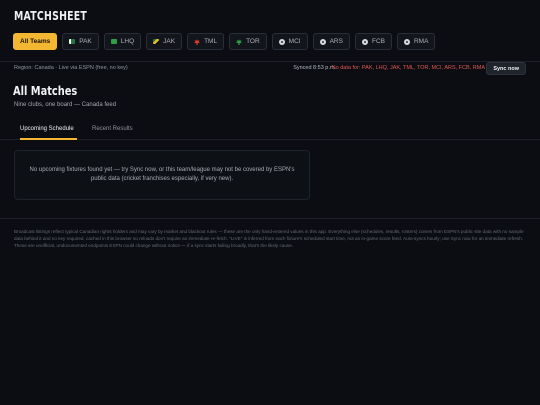  Describe the element at coordinates (113, 41) in the screenshot. I see `lahore-qalandars-icon` at that location.